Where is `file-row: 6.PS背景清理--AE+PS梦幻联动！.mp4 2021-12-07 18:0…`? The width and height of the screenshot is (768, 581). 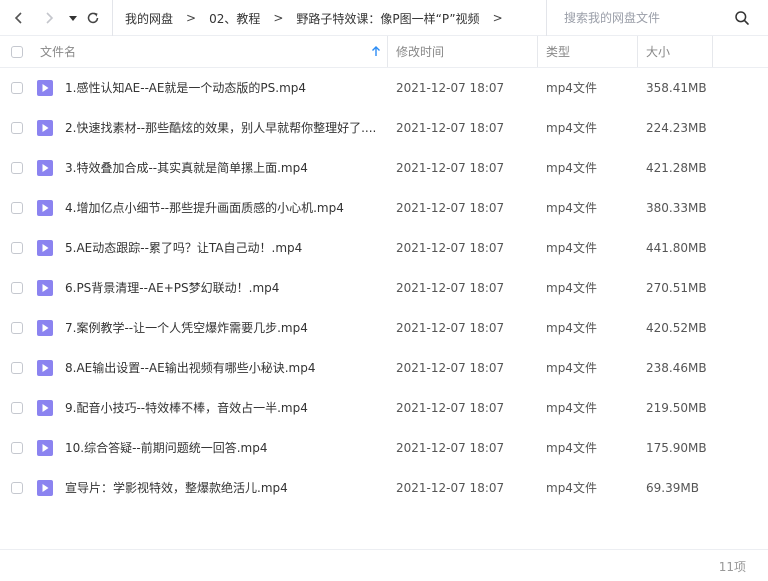
file-row: 6.PS背景清理--AE+PS梦幻联动！.mp4 2021-12-07 18:0… is located at coordinates (384, 288).